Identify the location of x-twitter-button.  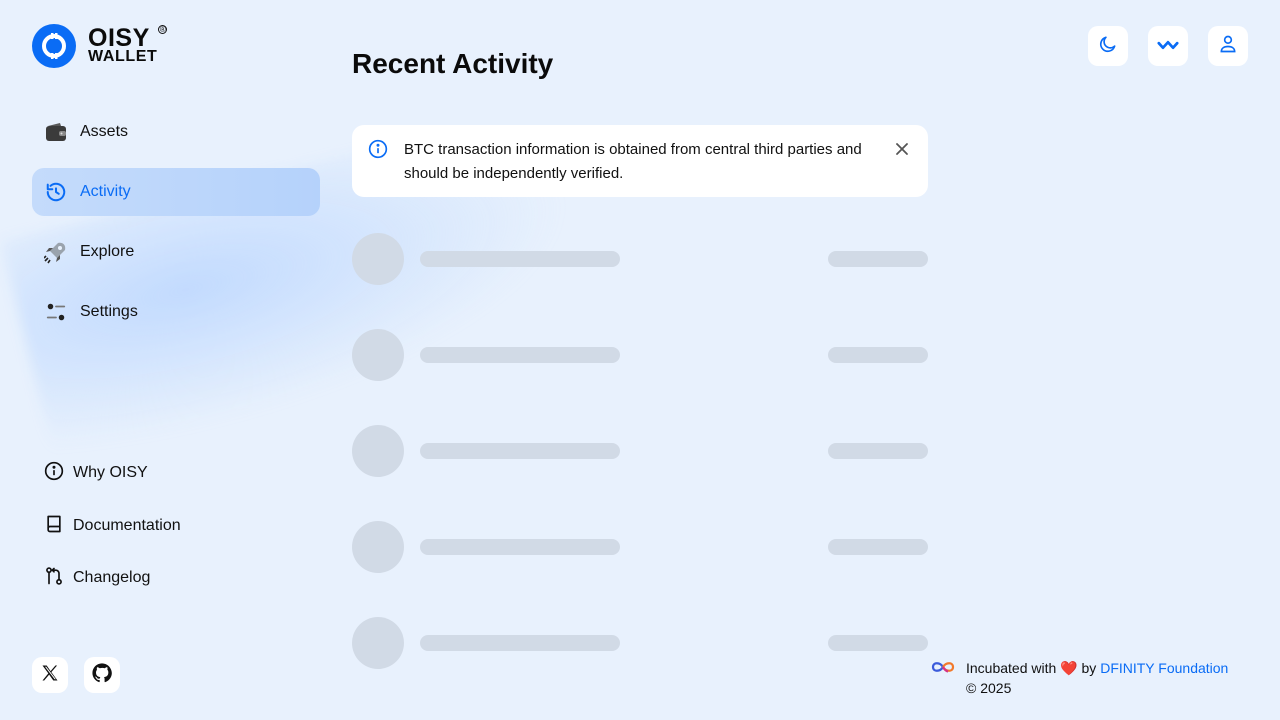
(50, 675).